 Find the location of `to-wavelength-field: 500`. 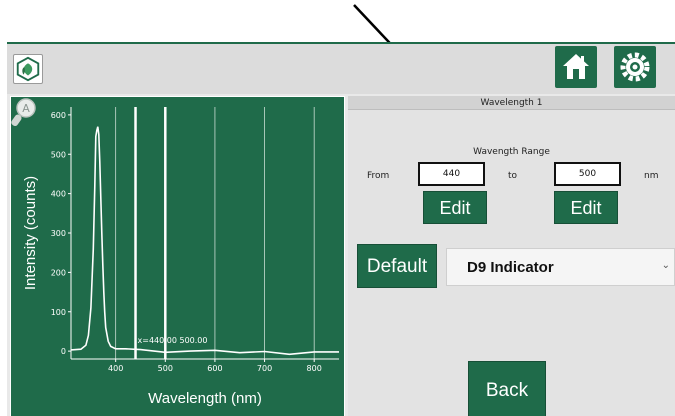

to-wavelength-field: 500 is located at coordinates (587, 174).